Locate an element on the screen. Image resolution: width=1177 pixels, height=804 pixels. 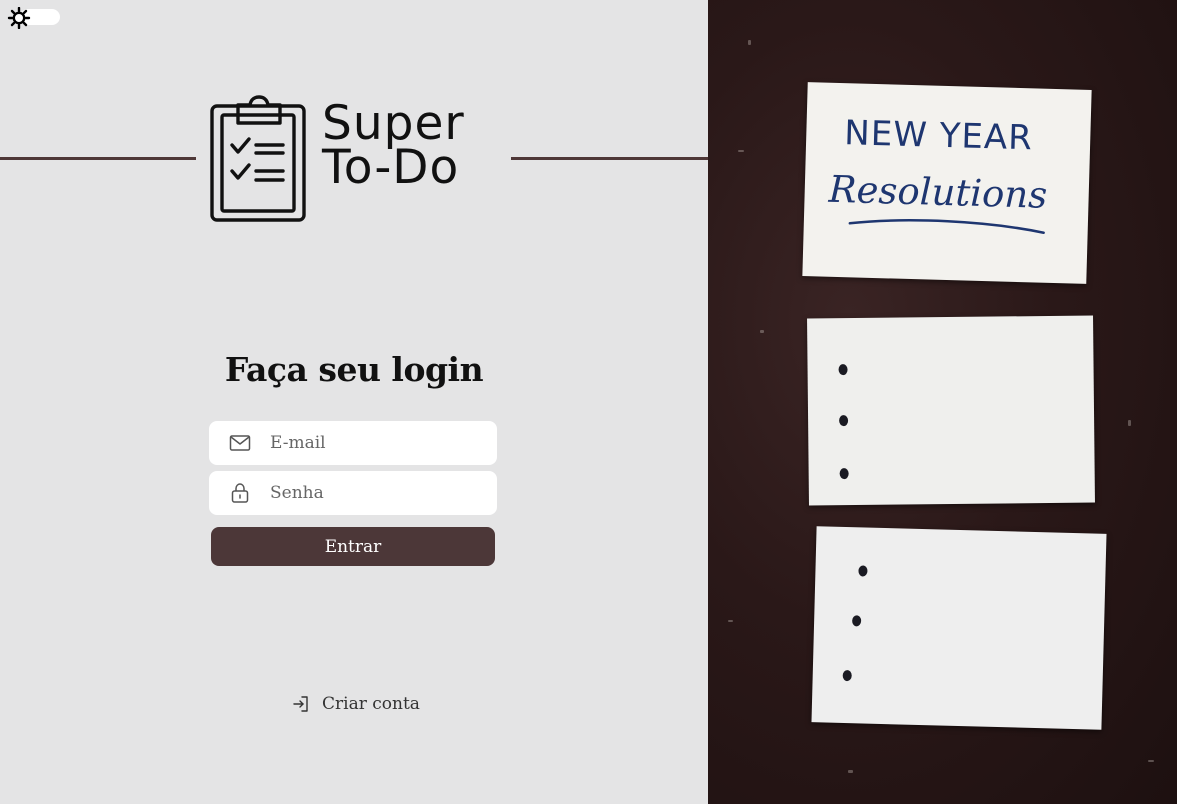
lock-icon is located at coordinates (240, 493).